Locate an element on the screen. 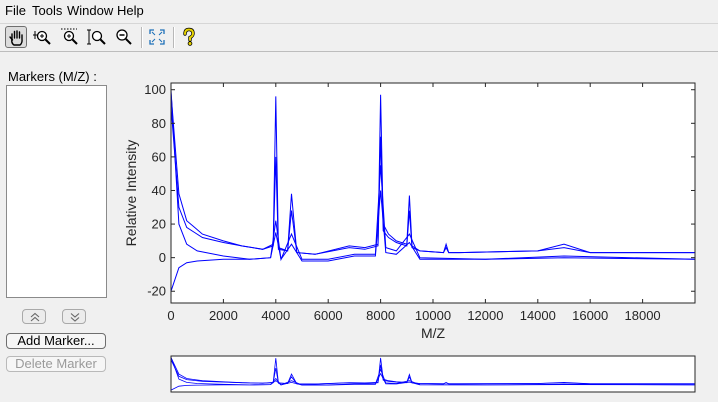 This screenshot has width=718, height=402. x-tick-label: 16000 is located at coordinates (590, 315).